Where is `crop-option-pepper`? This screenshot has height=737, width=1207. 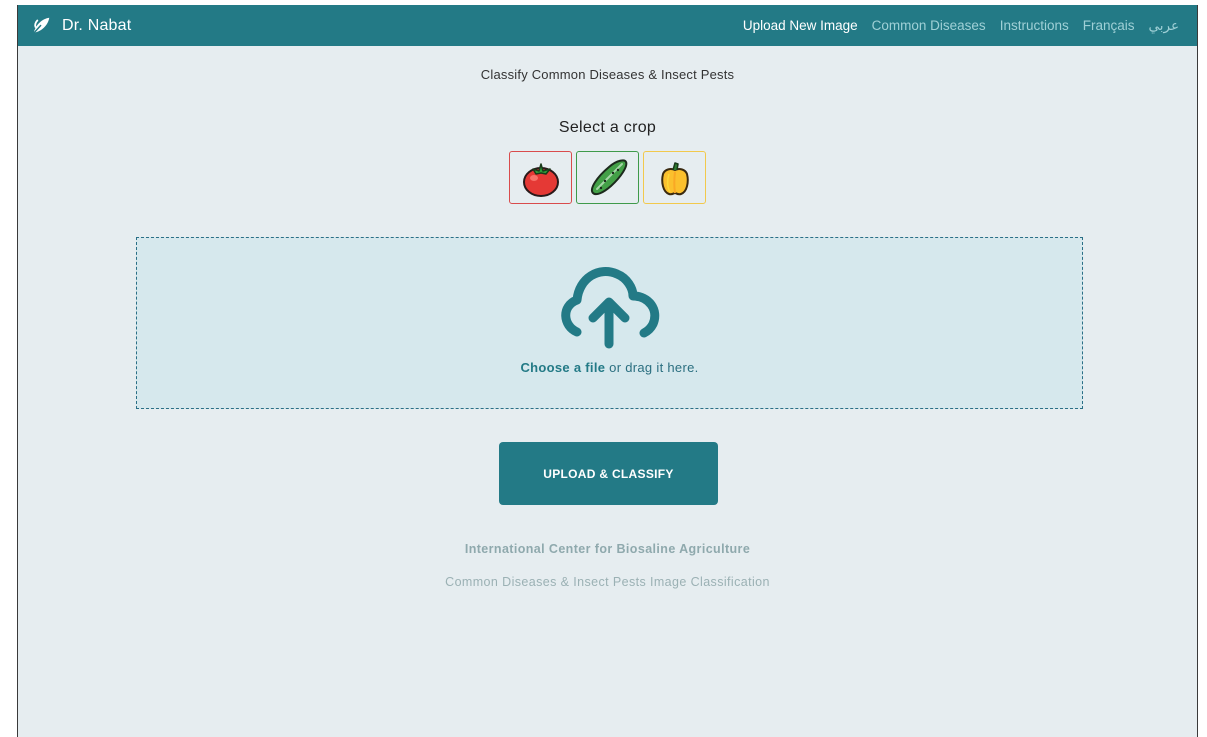
crop-option-pepper is located at coordinates (674, 177).